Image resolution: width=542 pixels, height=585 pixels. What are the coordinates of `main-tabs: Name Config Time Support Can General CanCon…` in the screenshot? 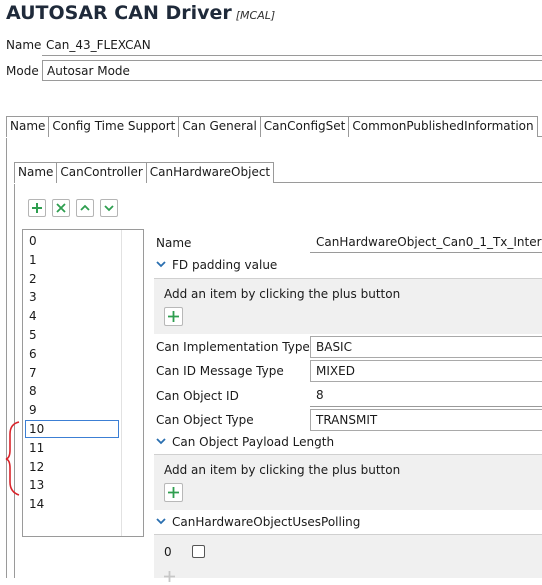 It's located at (274, 126).